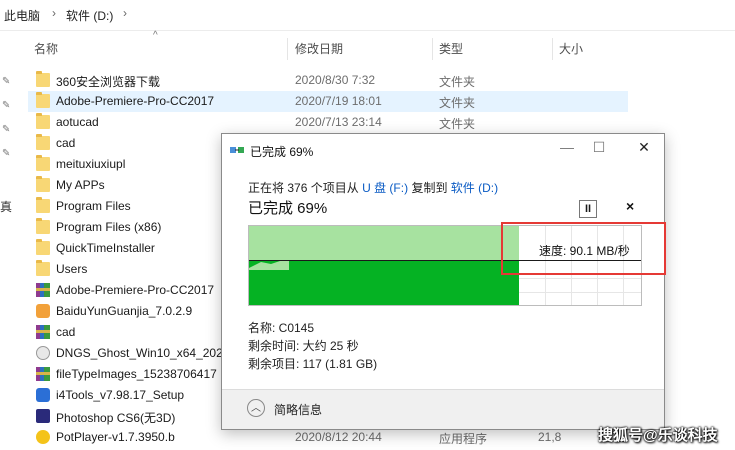 The height and width of the screenshot is (450, 735). What do you see at coordinates (139, 353) in the screenshot?
I see `file-name: DNGS_Ghost_Win10_x64_202` at bounding box center [139, 353].